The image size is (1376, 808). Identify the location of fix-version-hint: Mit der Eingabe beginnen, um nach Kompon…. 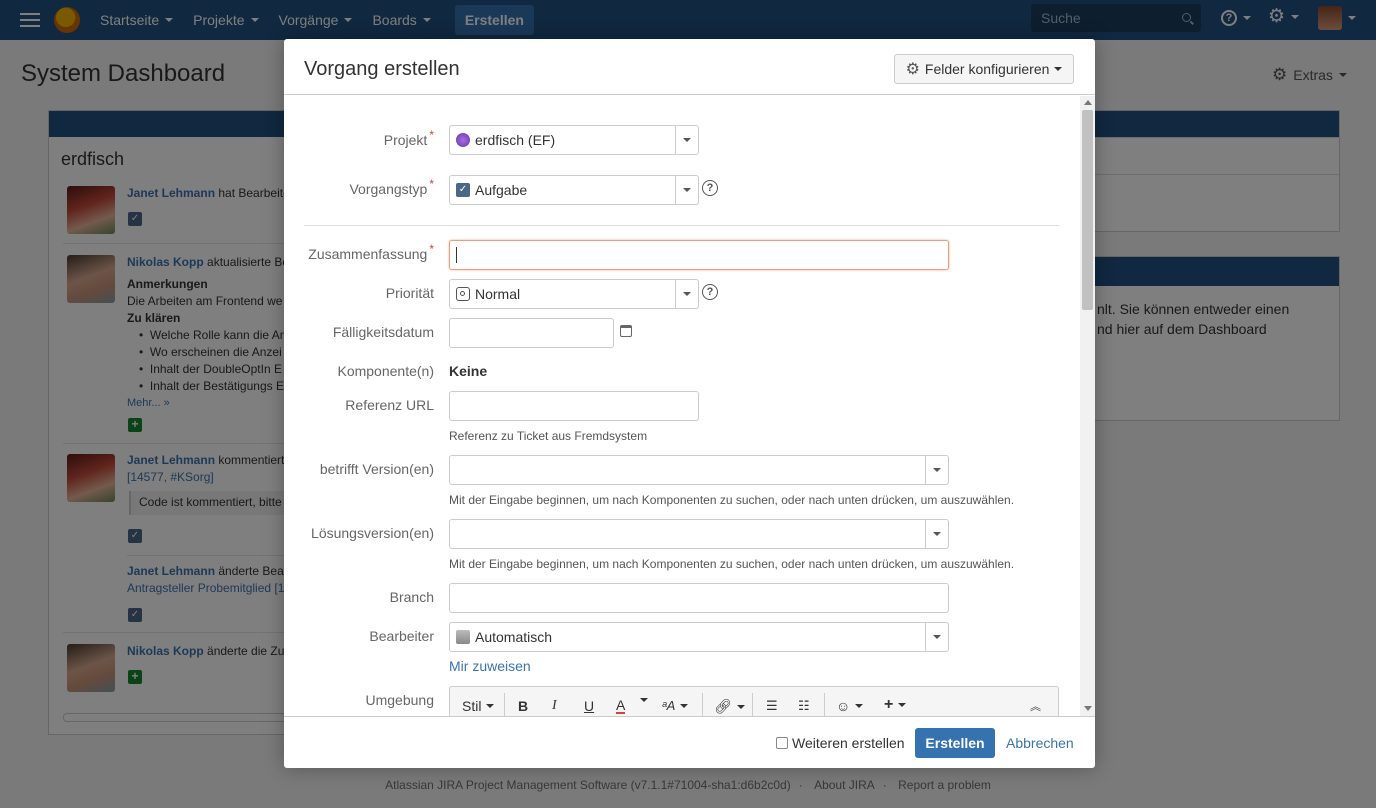
(732, 564).